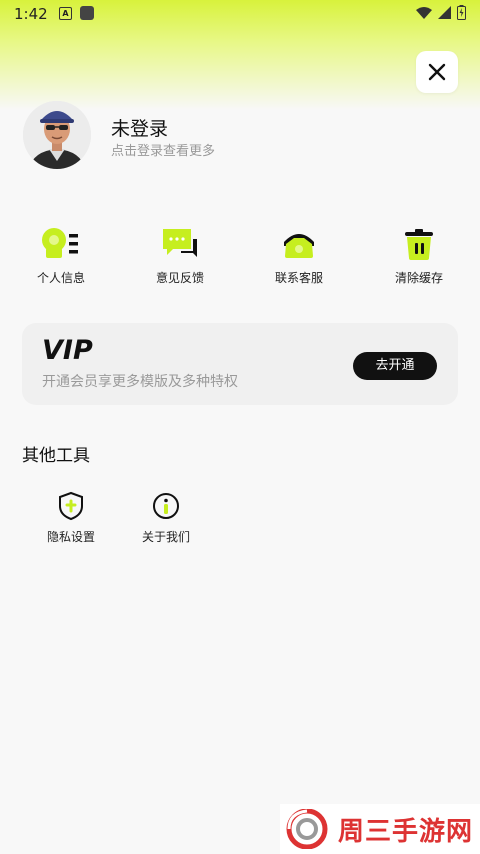 This screenshot has width=480, height=854. I want to click on trash-icon, so click(419, 244).